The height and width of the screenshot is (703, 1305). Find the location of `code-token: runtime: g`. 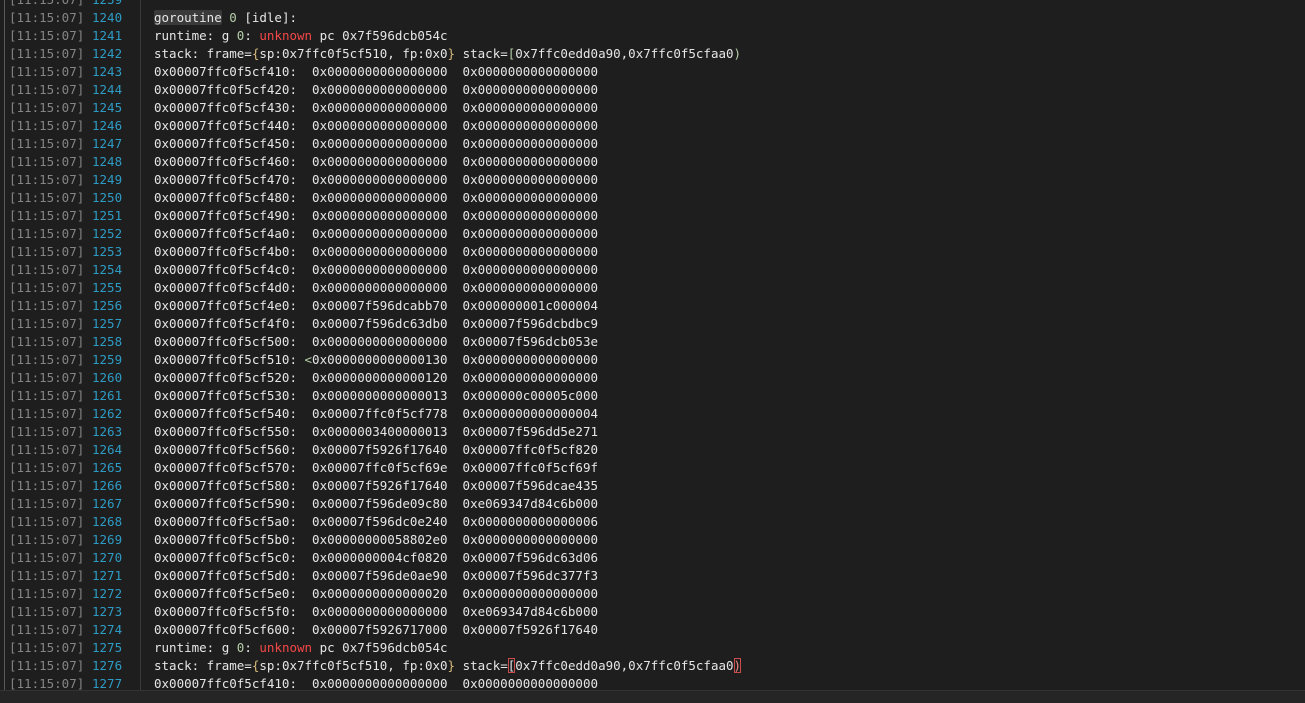

code-token: runtime: g is located at coordinates (195, 647).